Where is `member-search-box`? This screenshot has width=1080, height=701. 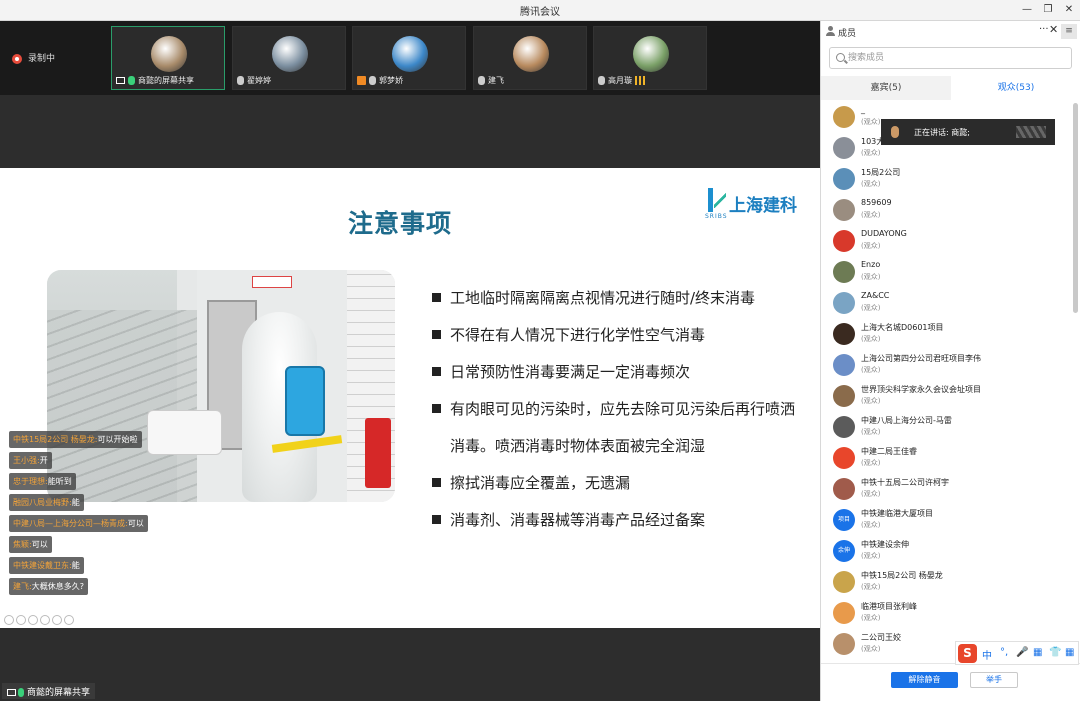
member-search-box is located at coordinates (950, 58).